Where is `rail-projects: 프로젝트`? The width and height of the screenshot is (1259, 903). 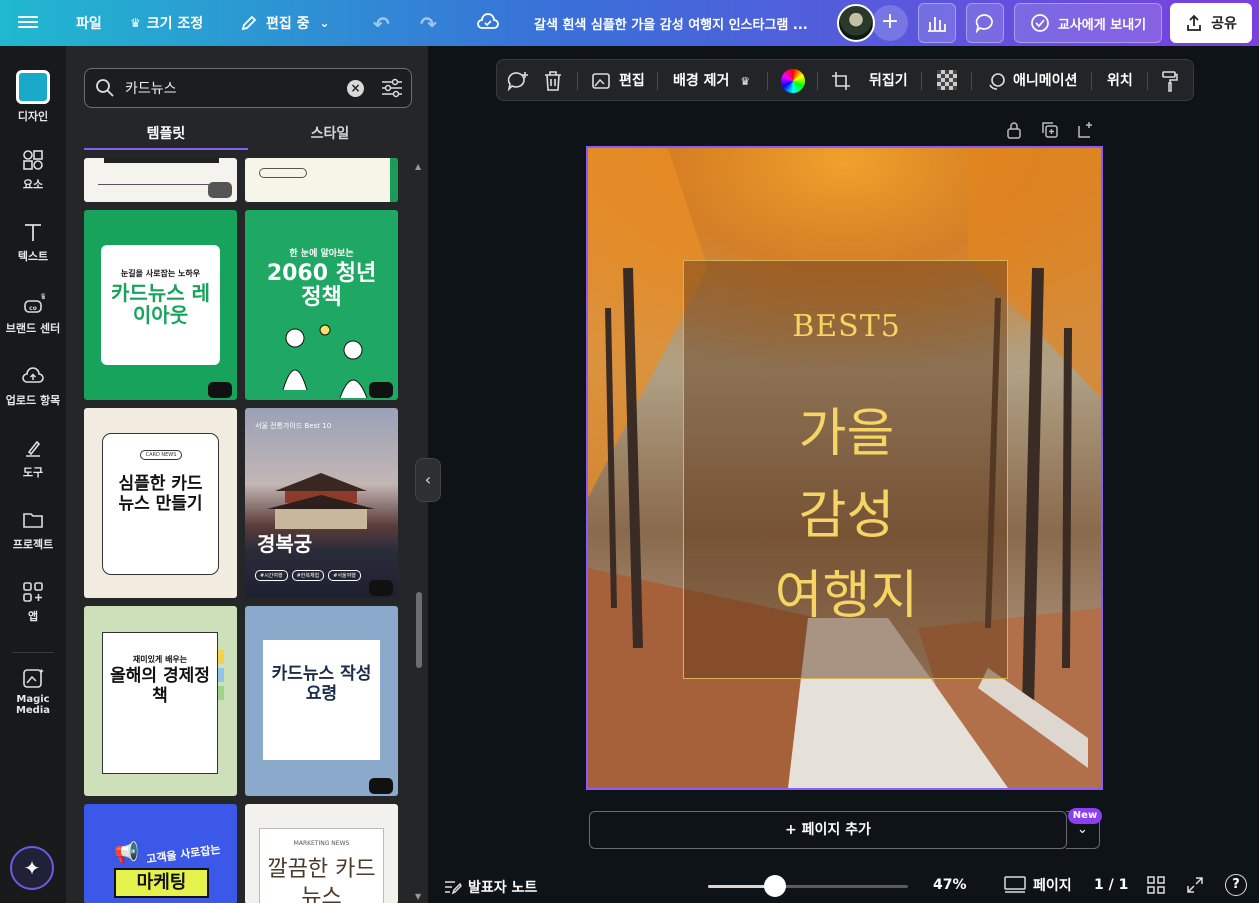
rail-projects: 프로젝트 is located at coordinates (33, 530).